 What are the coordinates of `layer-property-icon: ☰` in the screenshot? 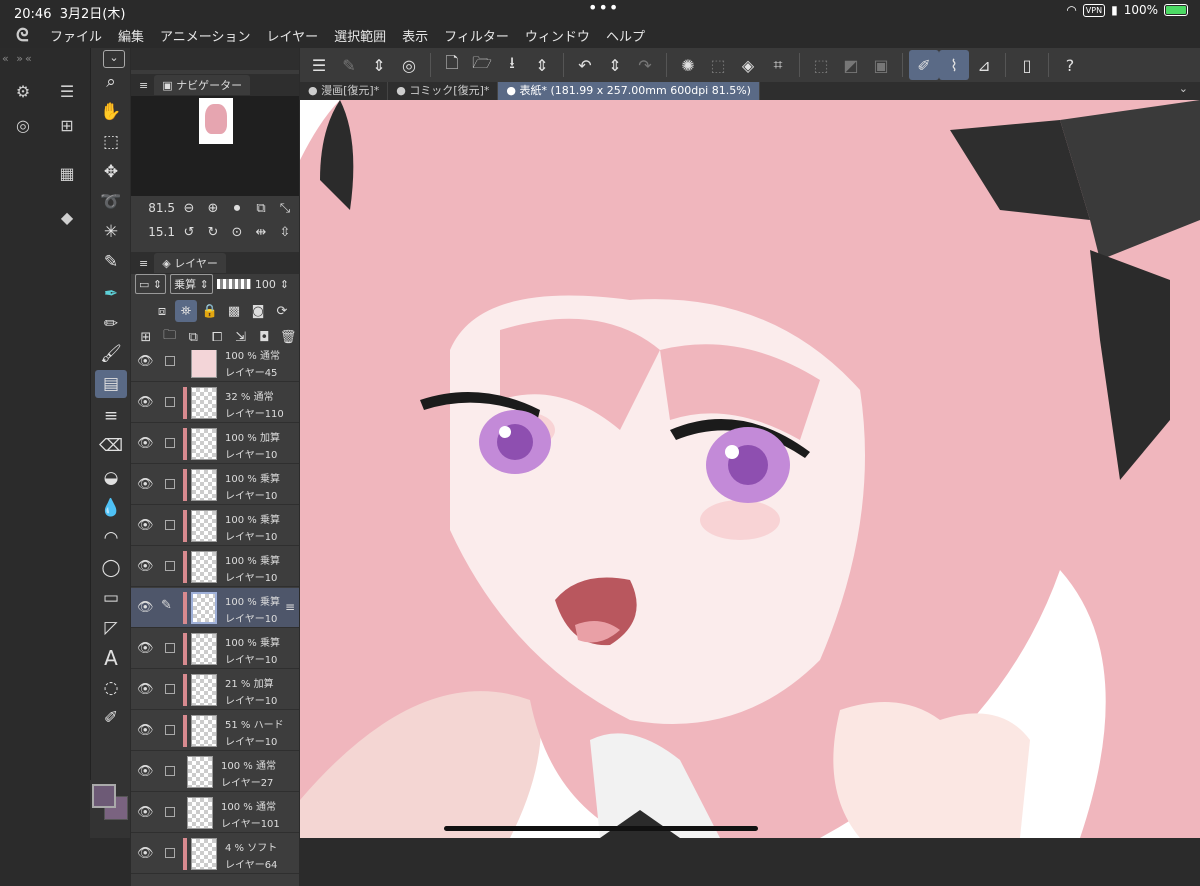 It's located at (67, 91).